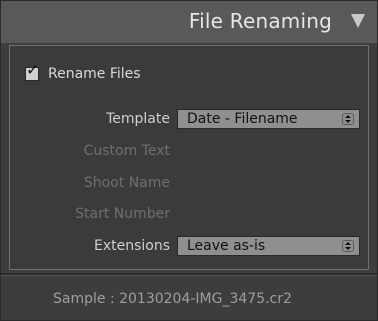 This screenshot has width=378, height=321. Describe the element at coordinates (126, 151) in the screenshot. I see `custom-text-label: Custom Text` at that location.